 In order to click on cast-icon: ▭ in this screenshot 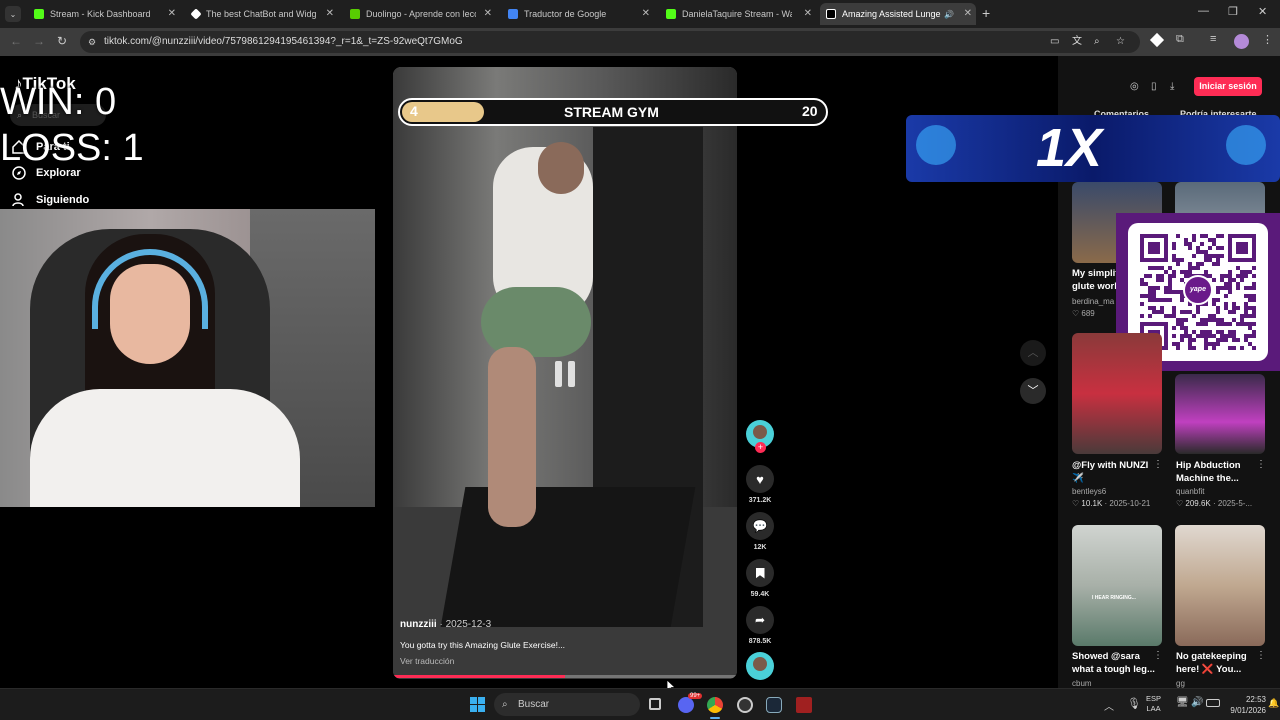, I will do `click(1054, 42)`.